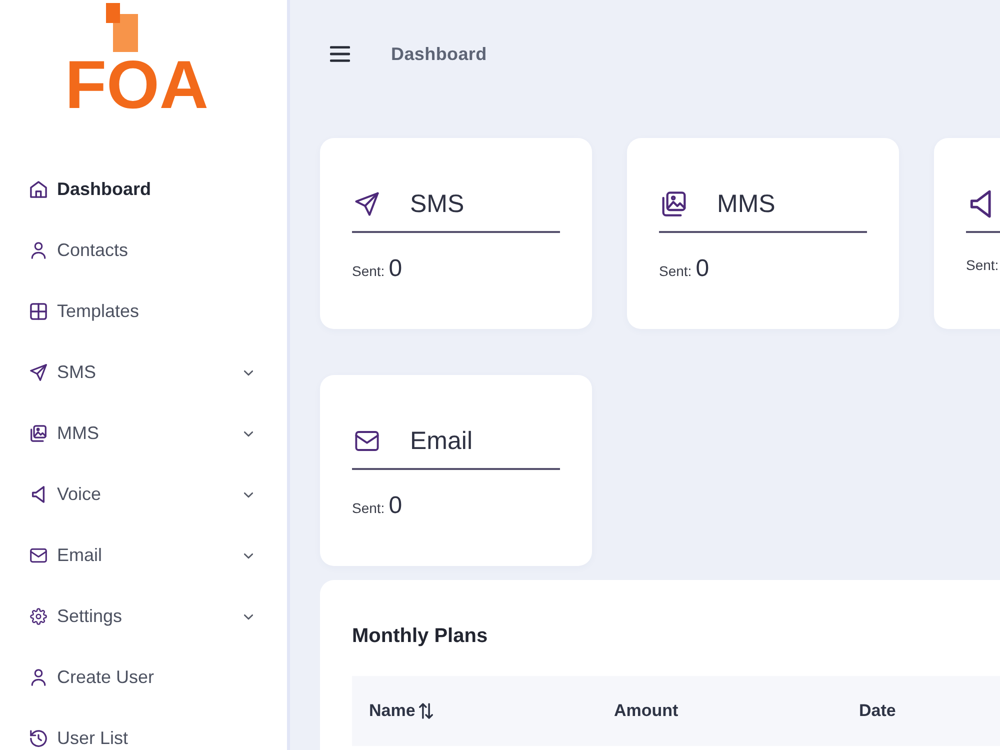  Describe the element at coordinates (426, 711) in the screenshot. I see `sort-icon` at that location.